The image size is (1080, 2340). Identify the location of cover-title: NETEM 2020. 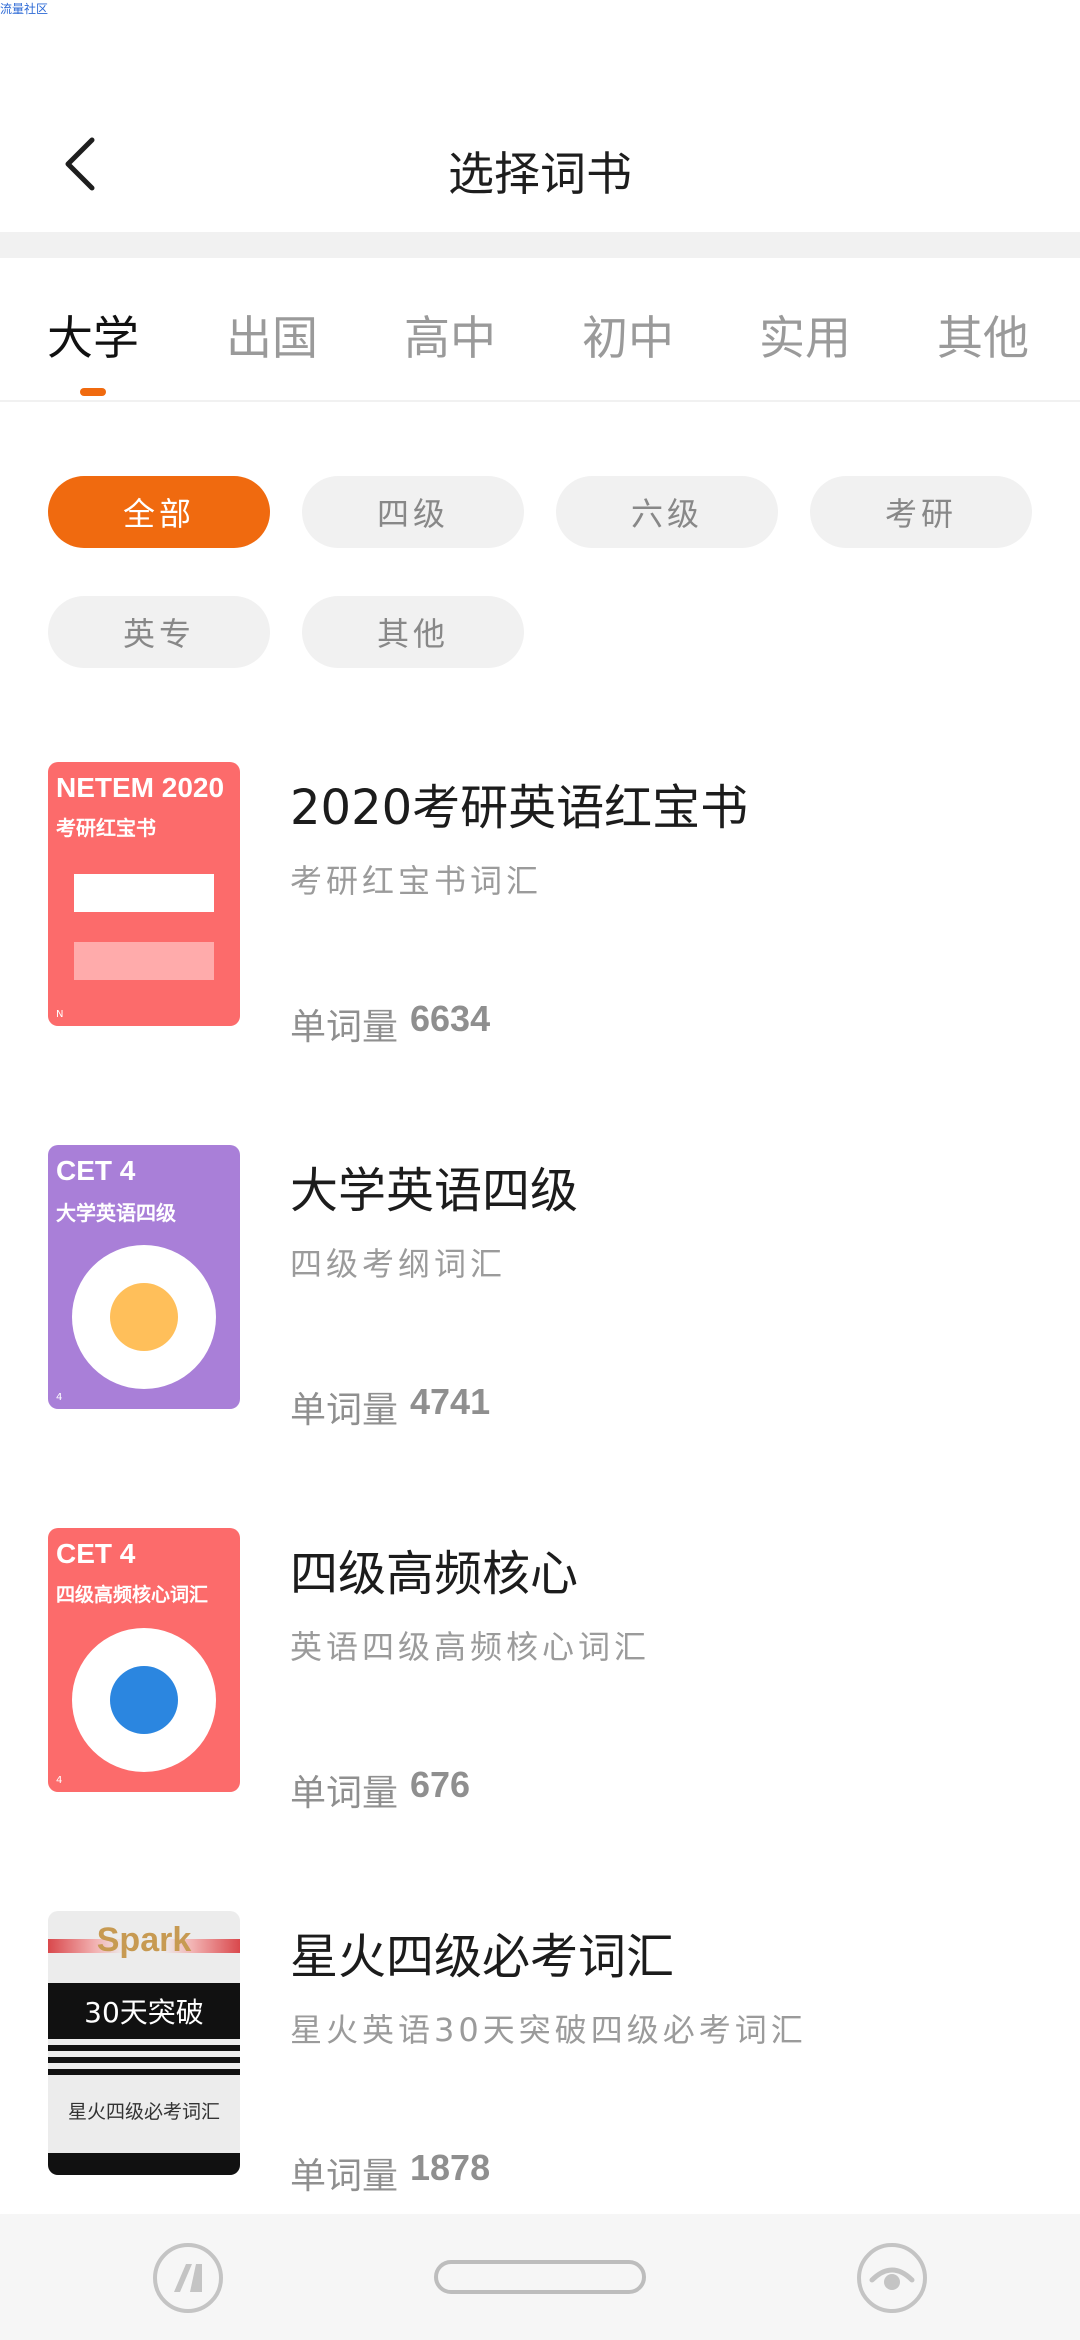
(140, 787).